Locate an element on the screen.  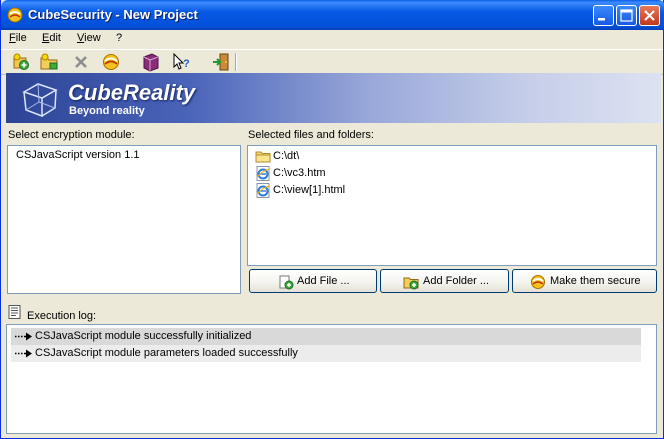
folder-icon is located at coordinates (263, 157).